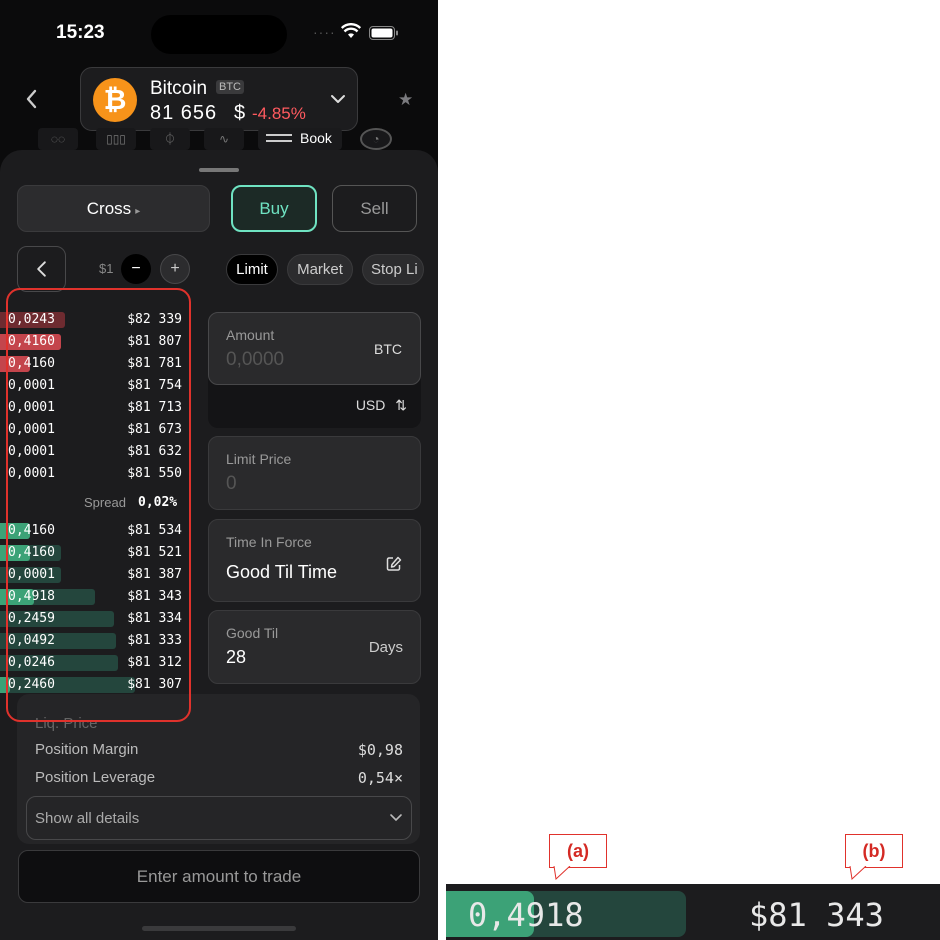 The height and width of the screenshot is (940, 940). What do you see at coordinates (179, 88) in the screenshot?
I see `coin-name: Bitcoin` at bounding box center [179, 88].